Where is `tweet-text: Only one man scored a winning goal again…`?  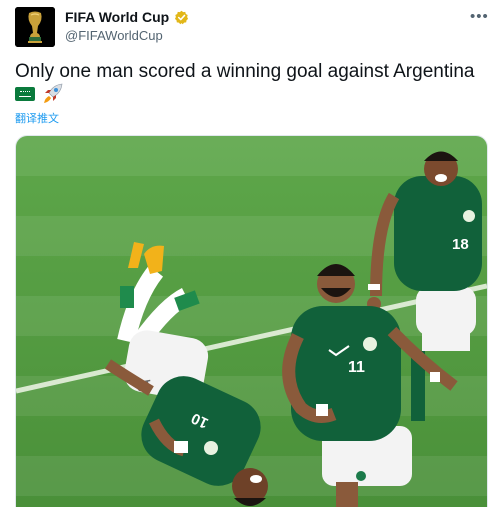 tweet-text: Only one man scored a winning goal again… is located at coordinates (245, 71).